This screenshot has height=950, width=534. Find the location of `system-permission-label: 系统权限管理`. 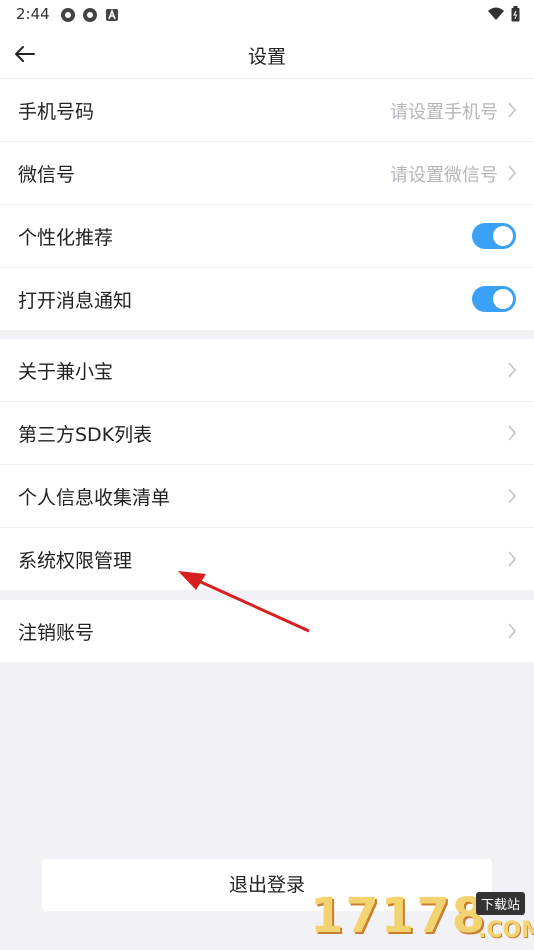

system-permission-label: 系统权限管理 is located at coordinates (75, 561).